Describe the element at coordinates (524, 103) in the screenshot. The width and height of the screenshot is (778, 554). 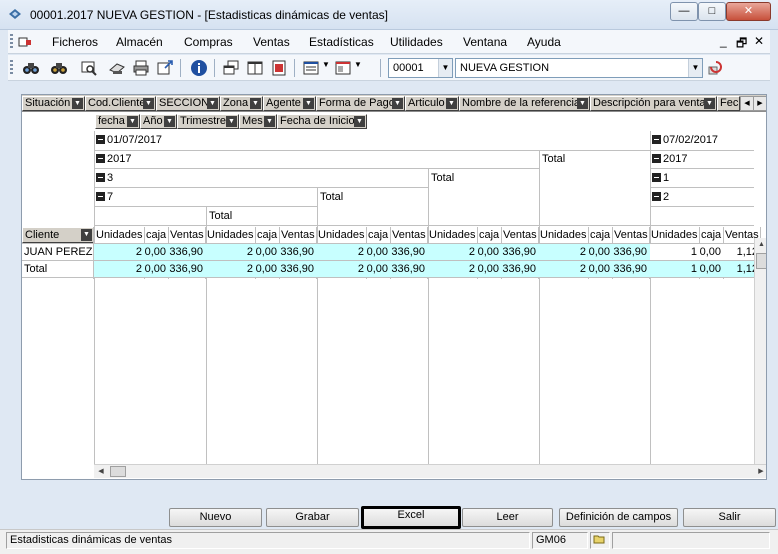
I see `filter-field-nombre-referencia: Nombre de la referencia ▼` at that location.